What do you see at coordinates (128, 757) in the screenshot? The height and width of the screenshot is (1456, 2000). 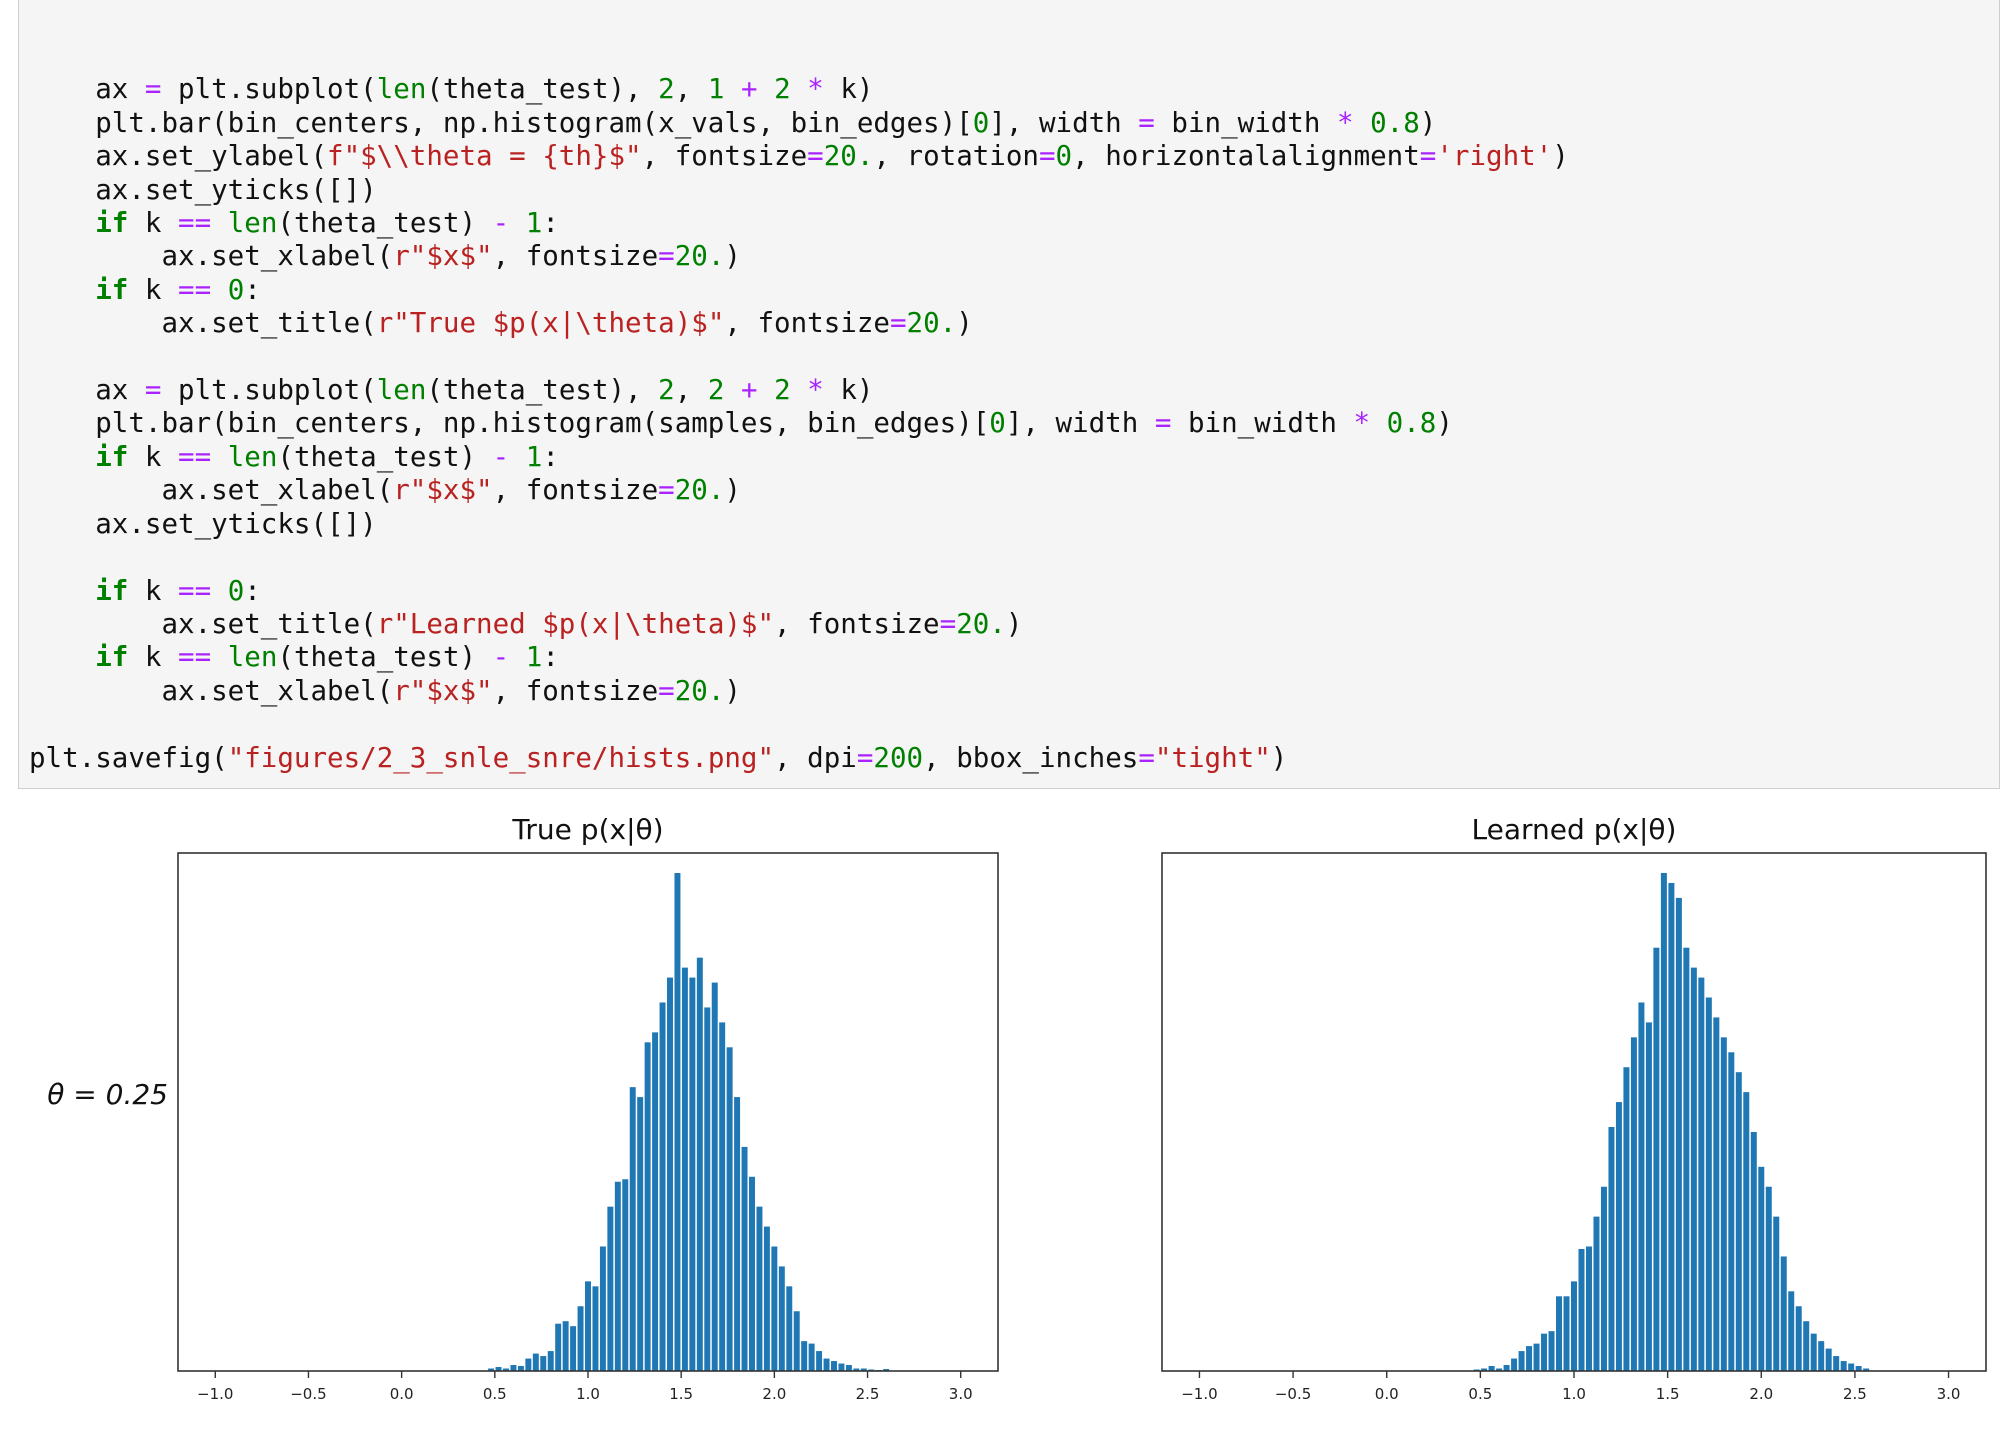 I see `code-token: plt.savefig(` at bounding box center [128, 757].